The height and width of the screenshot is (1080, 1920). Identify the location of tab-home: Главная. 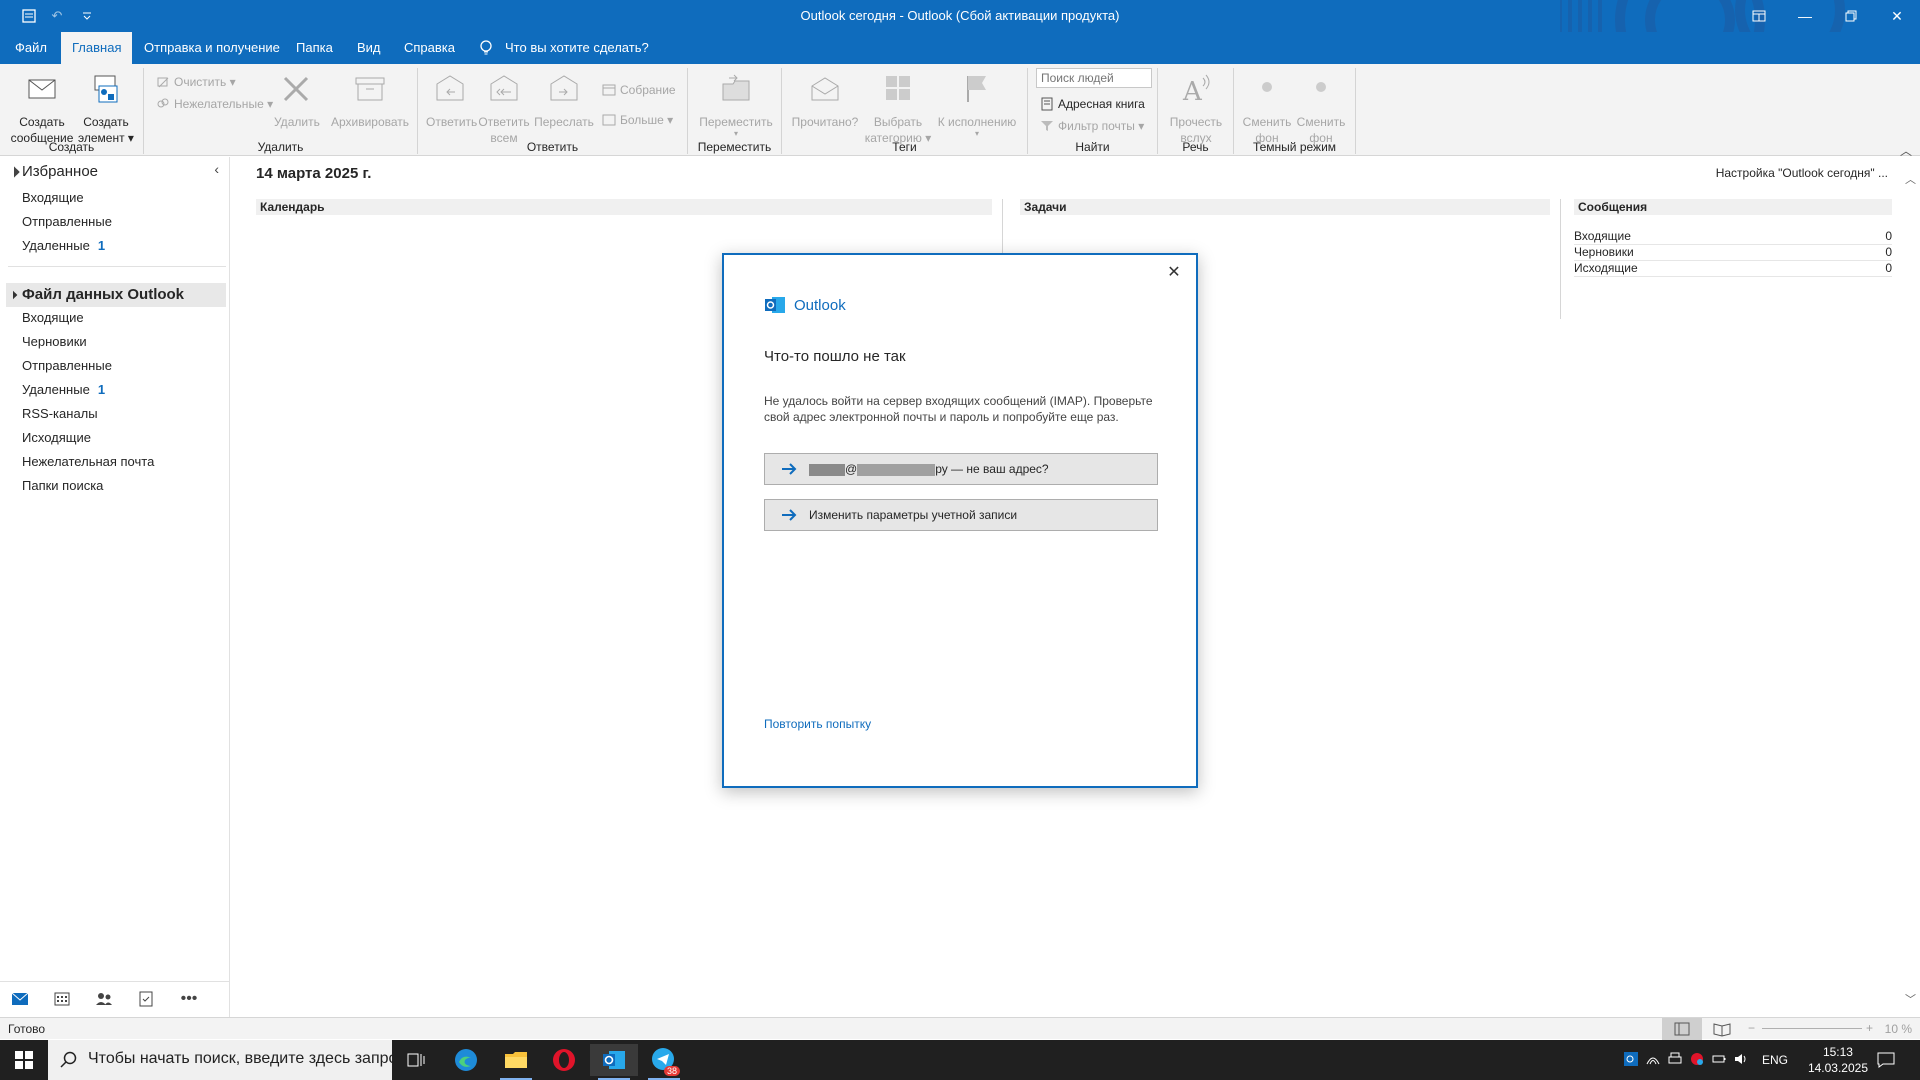
(97, 48).